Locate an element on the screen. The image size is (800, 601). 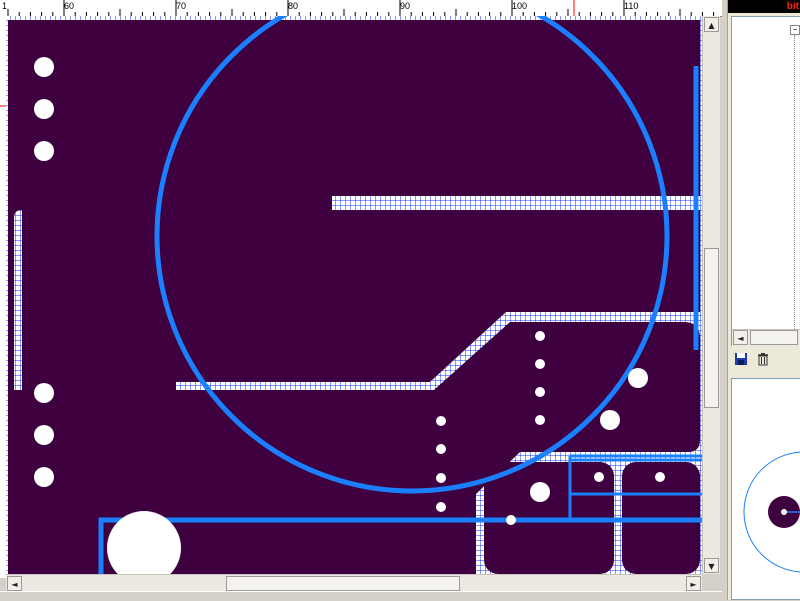
horizontal-scrollbar: ◄ ► is located at coordinates (354, 583).